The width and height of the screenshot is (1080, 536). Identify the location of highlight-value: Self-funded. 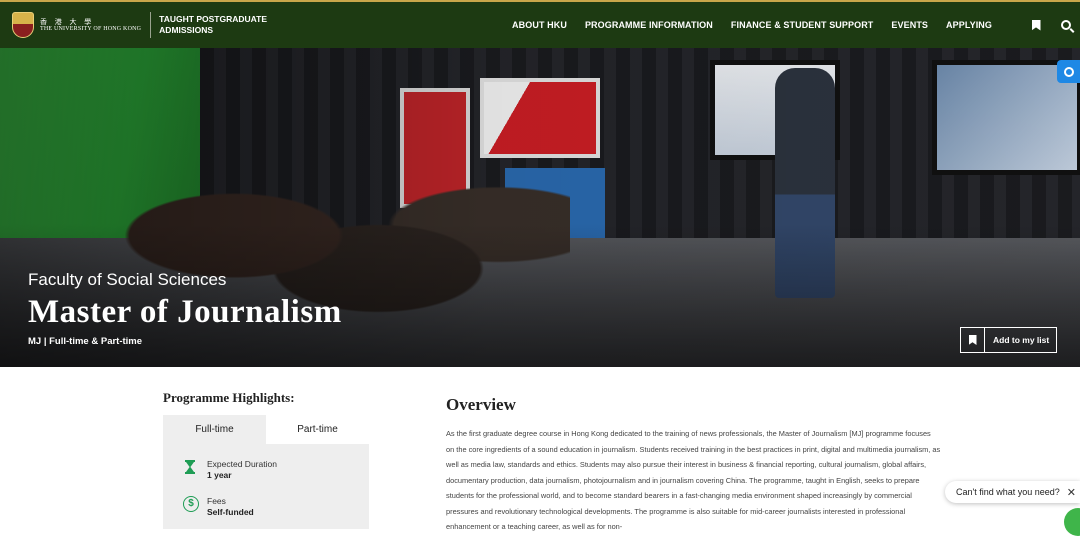
(230, 512).